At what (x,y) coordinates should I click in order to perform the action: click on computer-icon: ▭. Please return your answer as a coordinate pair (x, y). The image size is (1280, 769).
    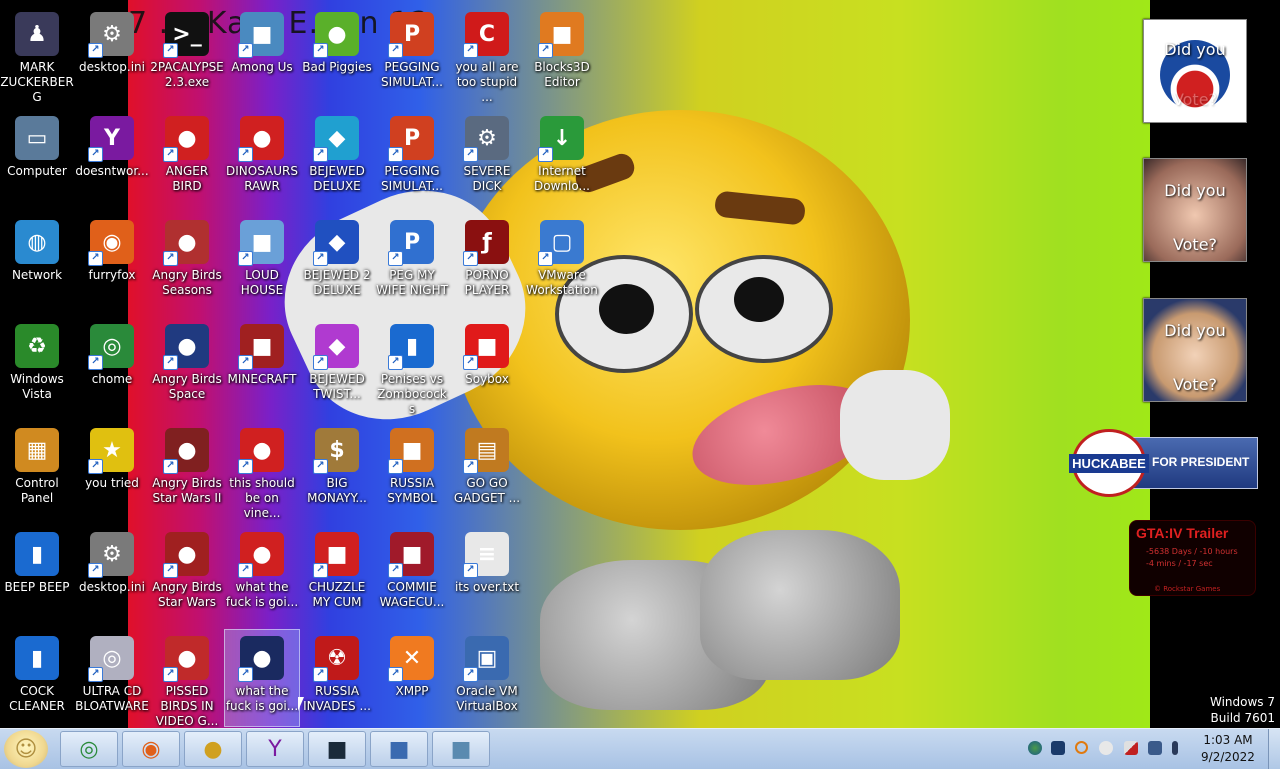
    Looking at the image, I should click on (37, 138).